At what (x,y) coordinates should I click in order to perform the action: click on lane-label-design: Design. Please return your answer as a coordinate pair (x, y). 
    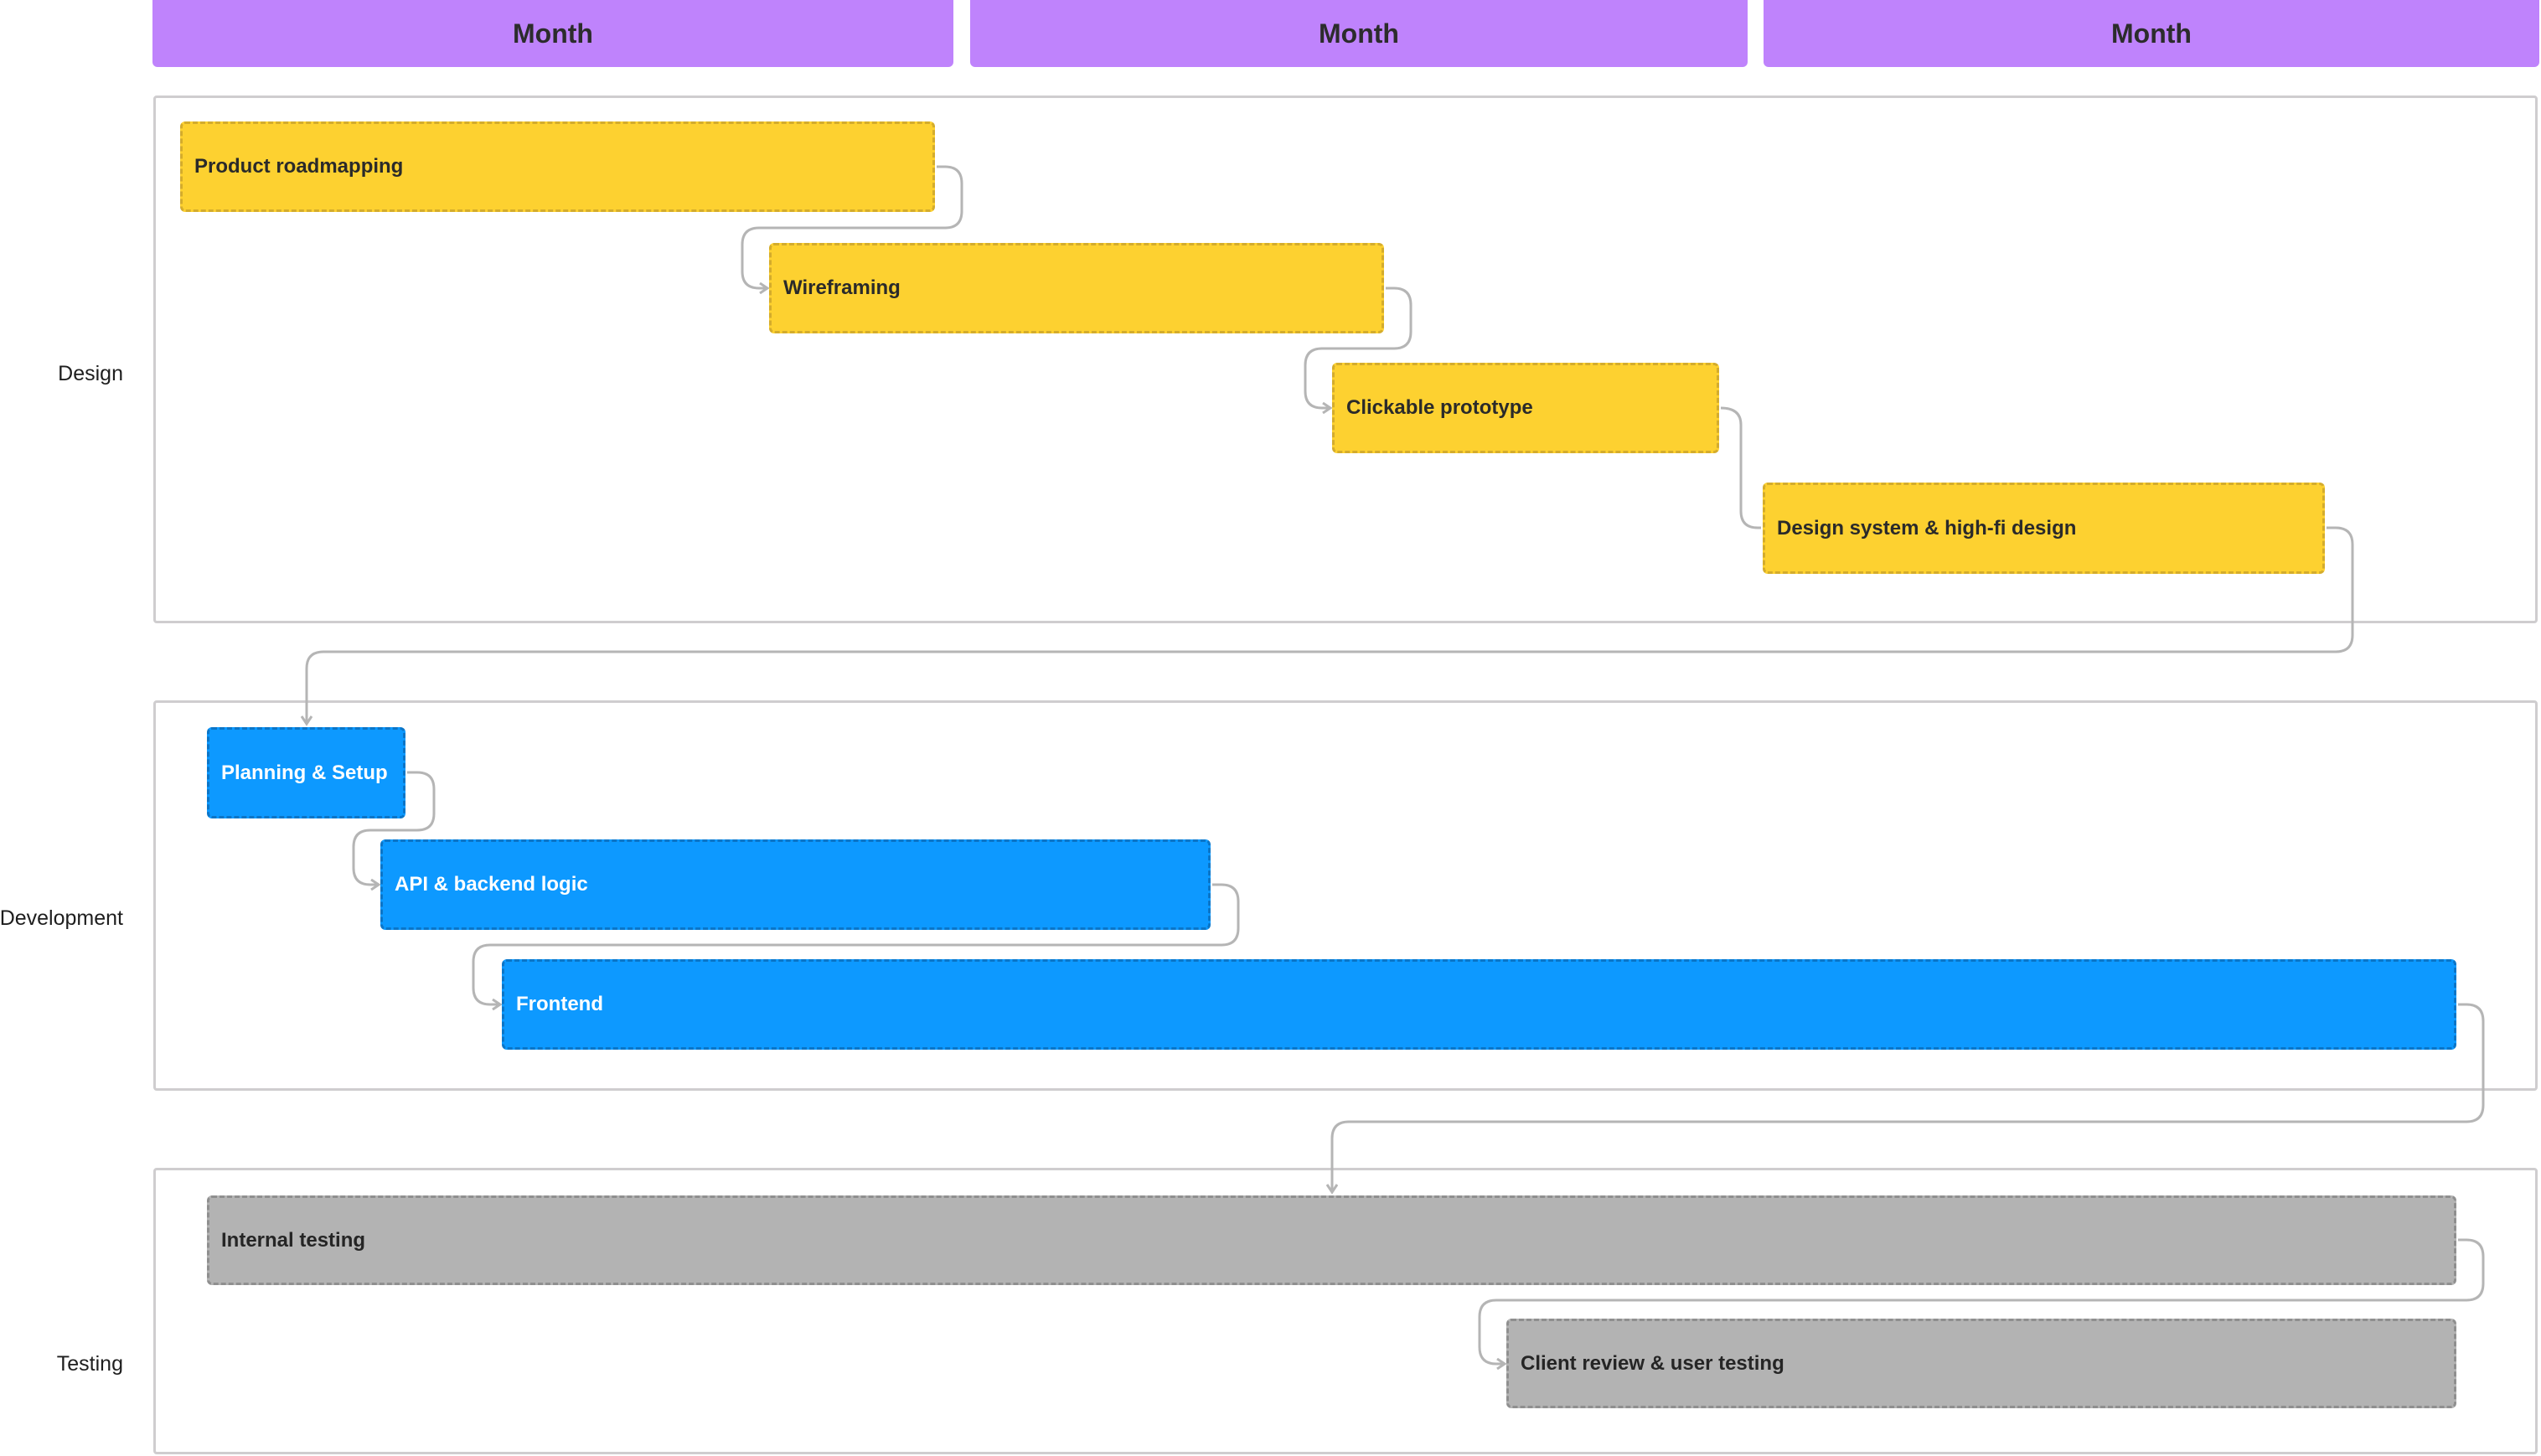
    Looking at the image, I should click on (91, 373).